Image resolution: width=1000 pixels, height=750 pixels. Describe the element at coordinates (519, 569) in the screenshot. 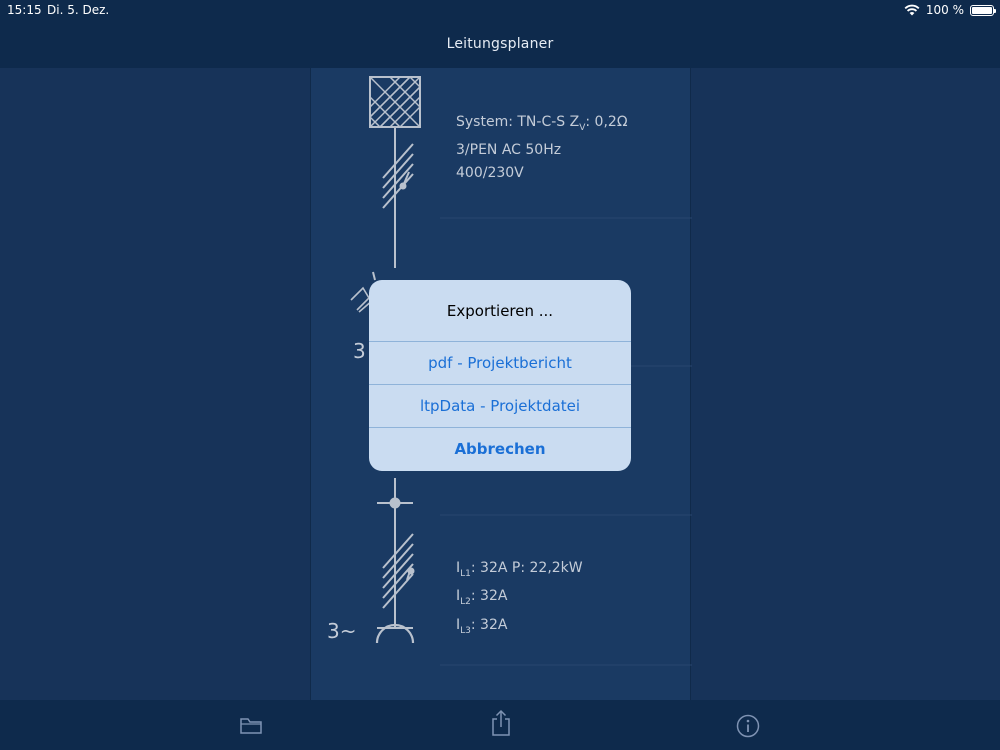

I see `consumer-l1-line: IL1: 32A P: 22,2kW` at that location.